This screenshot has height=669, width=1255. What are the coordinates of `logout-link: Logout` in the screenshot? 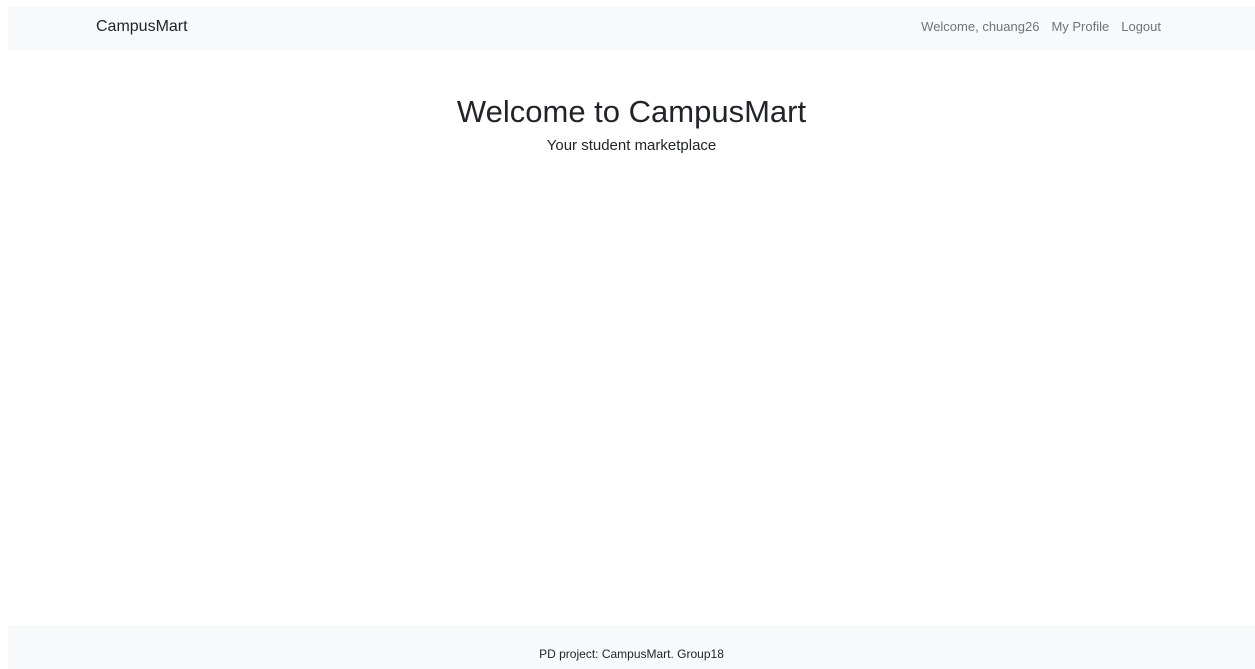 It's located at (1141, 27).